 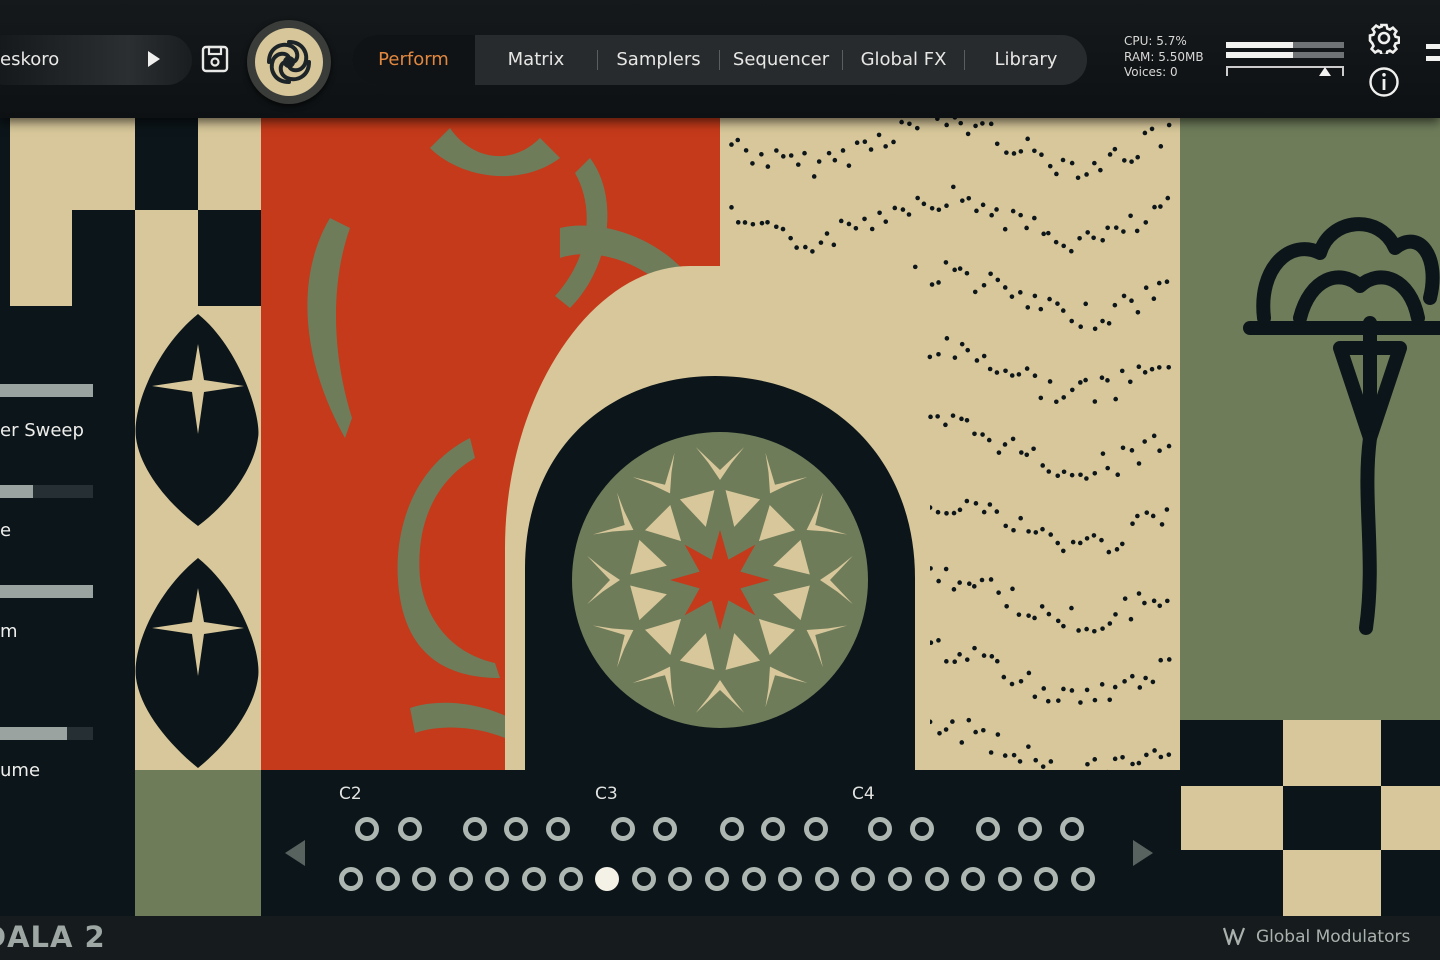 What do you see at coordinates (215, 59) in the screenshot?
I see `save-icon` at bounding box center [215, 59].